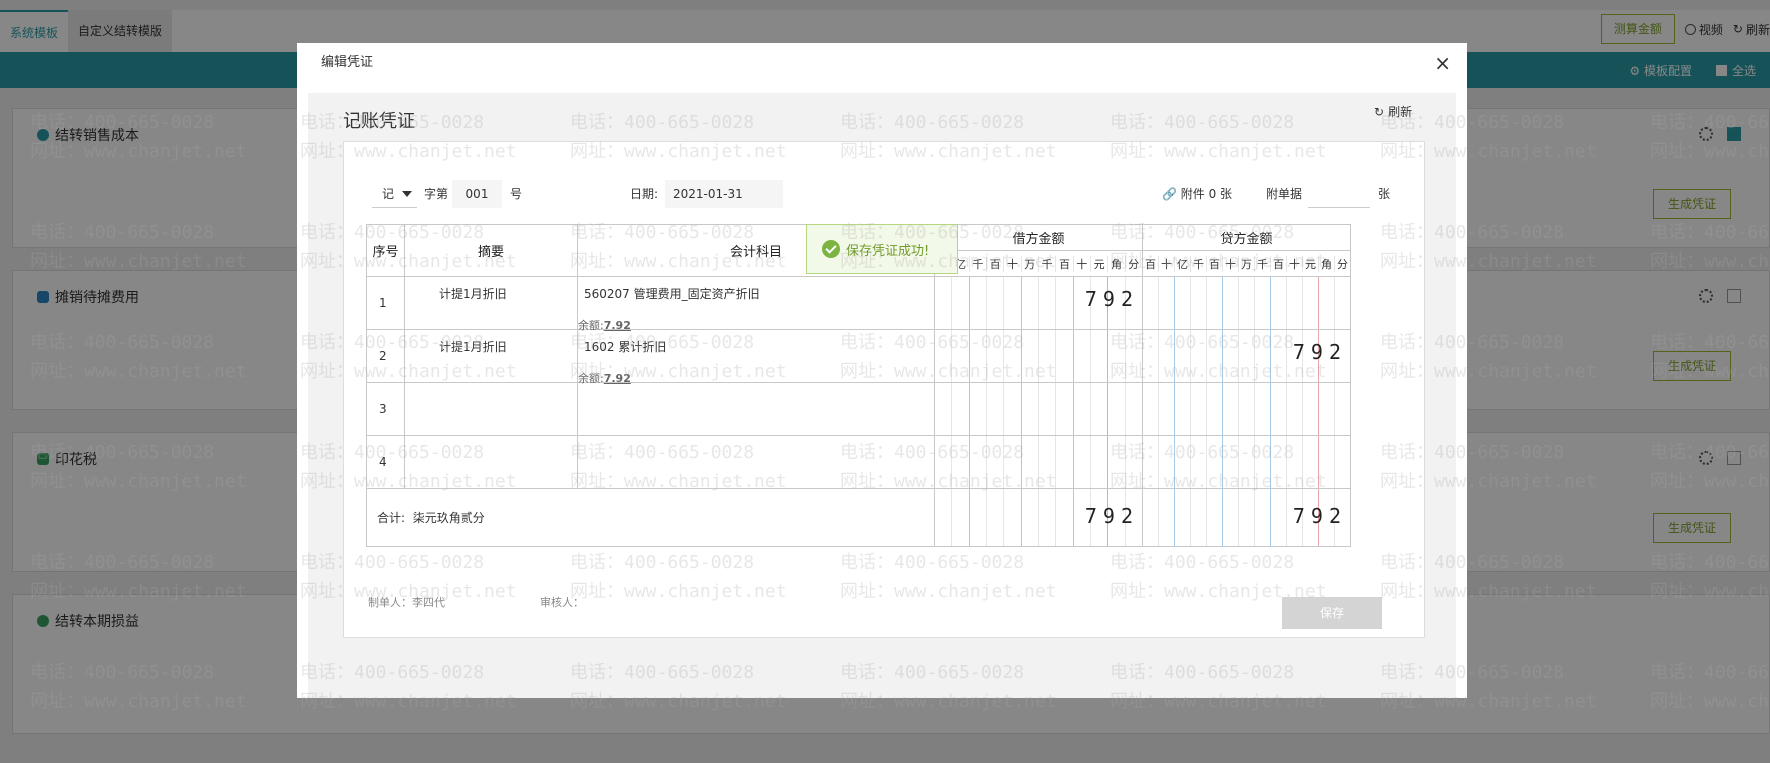 The height and width of the screenshot is (763, 1770). I want to click on row-subject-text: 560207 管理费用_固定资产折旧, so click(672, 294).